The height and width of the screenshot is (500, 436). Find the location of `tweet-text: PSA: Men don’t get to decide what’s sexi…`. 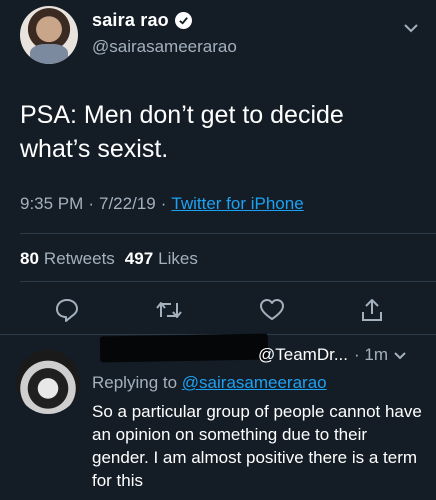

tweet-text: PSA: Men don’t get to decide what’s sexi… is located at coordinates (182, 132).